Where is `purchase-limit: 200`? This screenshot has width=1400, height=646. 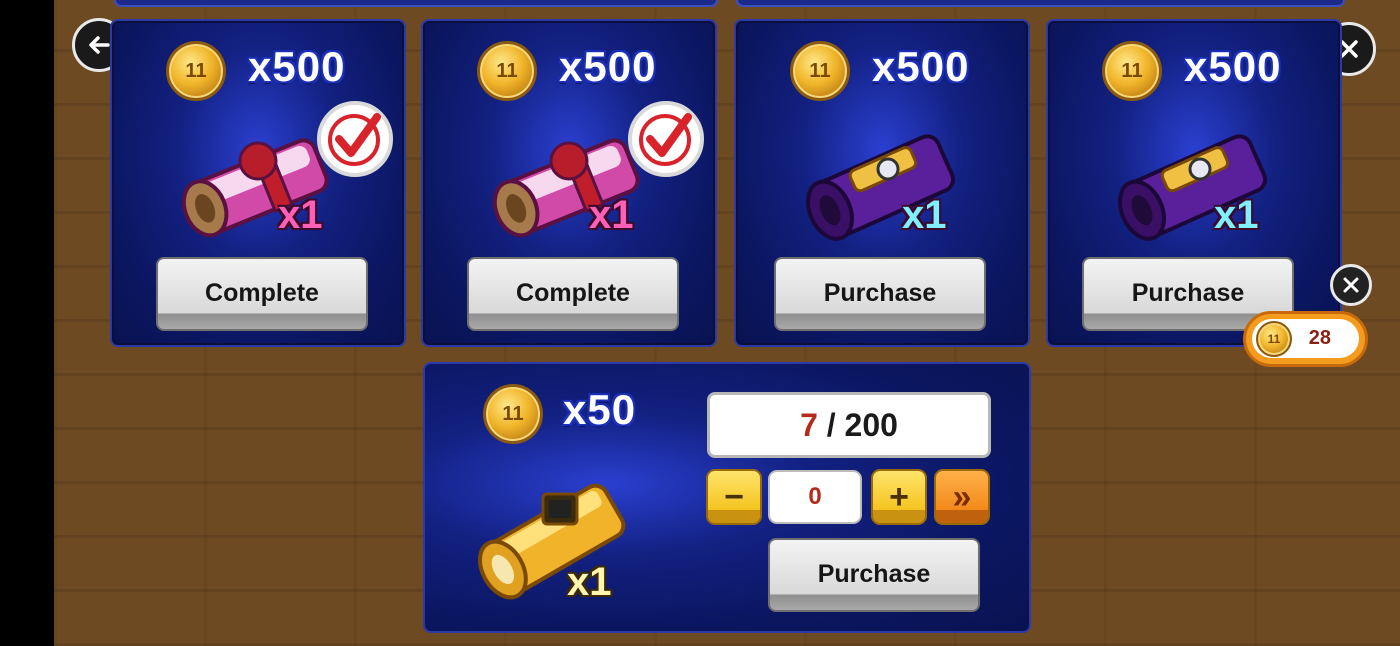
purchase-limit: 200 is located at coordinates (871, 424).